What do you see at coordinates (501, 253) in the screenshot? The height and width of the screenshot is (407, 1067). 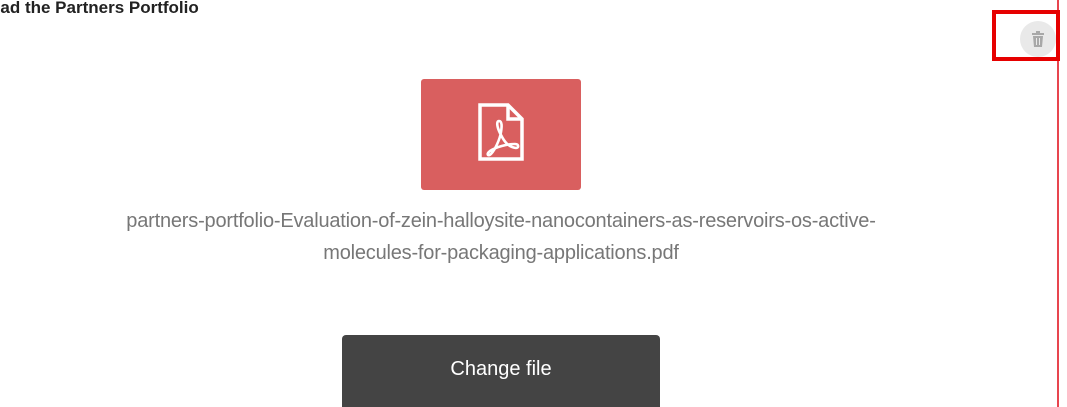 I see `file-name-line-2: molecules-for-packaging-applications.pdf` at bounding box center [501, 253].